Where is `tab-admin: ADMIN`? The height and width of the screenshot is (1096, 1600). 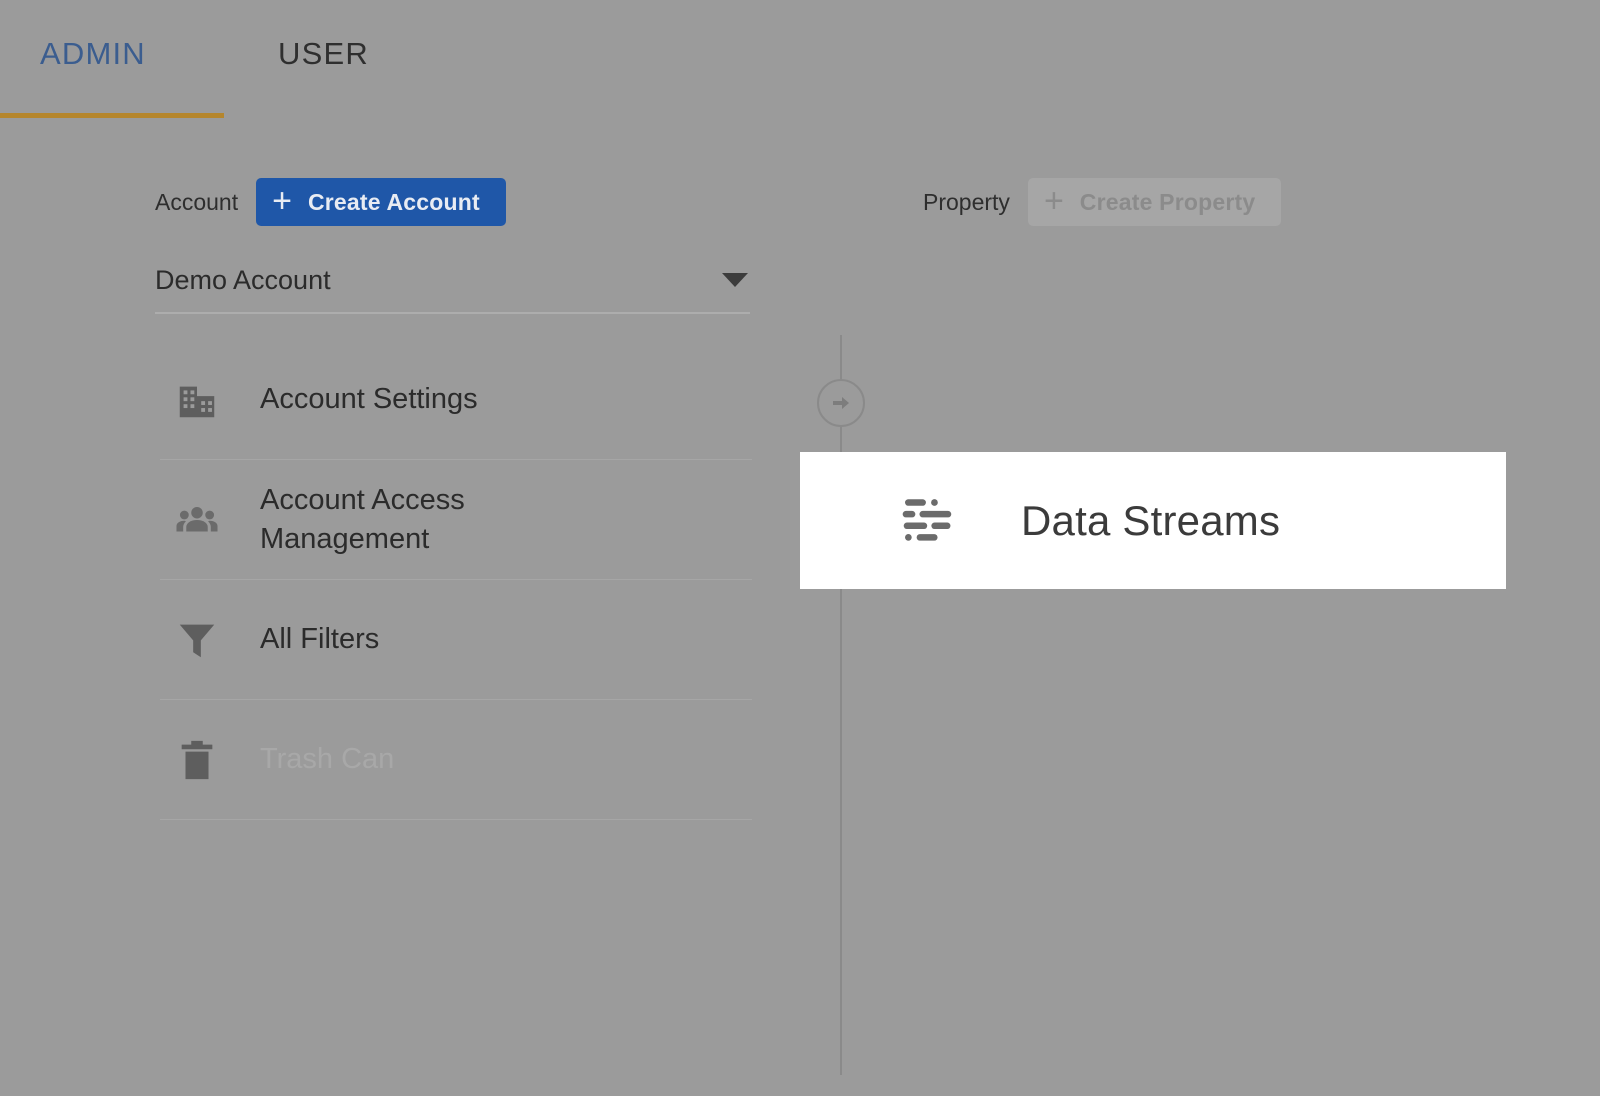
tab-admin: ADMIN is located at coordinates (93, 54).